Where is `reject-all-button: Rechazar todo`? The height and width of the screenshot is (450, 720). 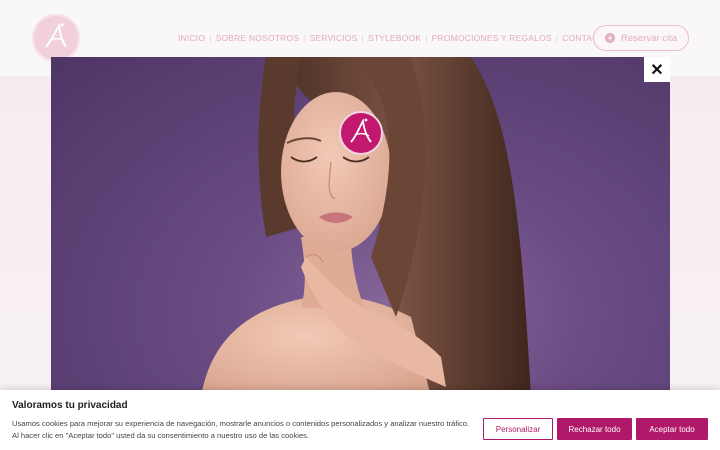 reject-all-button: Rechazar todo is located at coordinates (594, 429).